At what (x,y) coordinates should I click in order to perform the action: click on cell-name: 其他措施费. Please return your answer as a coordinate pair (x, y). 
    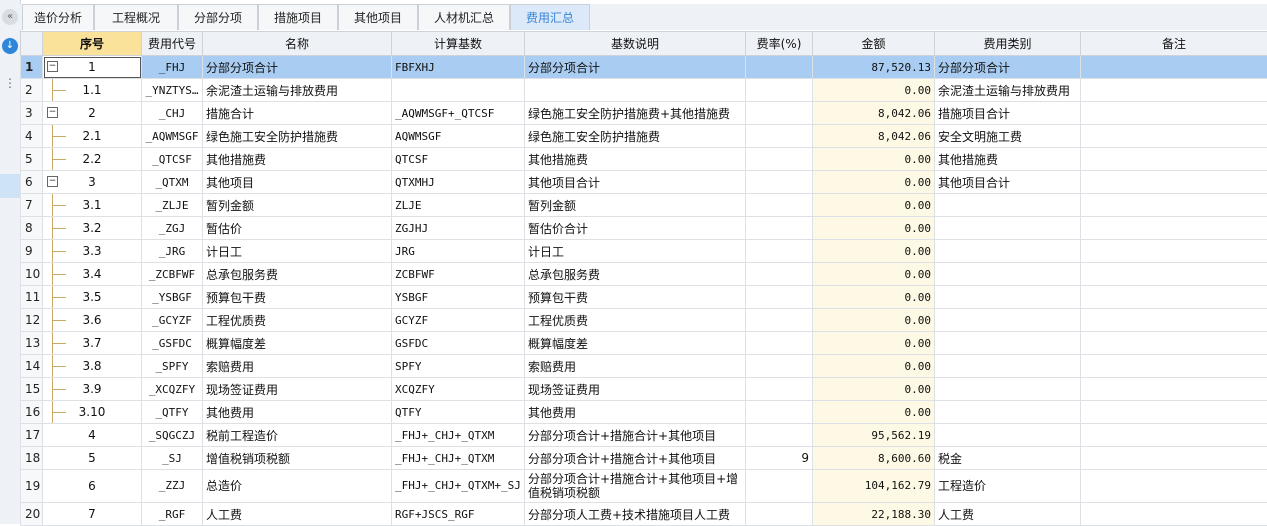
    Looking at the image, I should click on (297, 159).